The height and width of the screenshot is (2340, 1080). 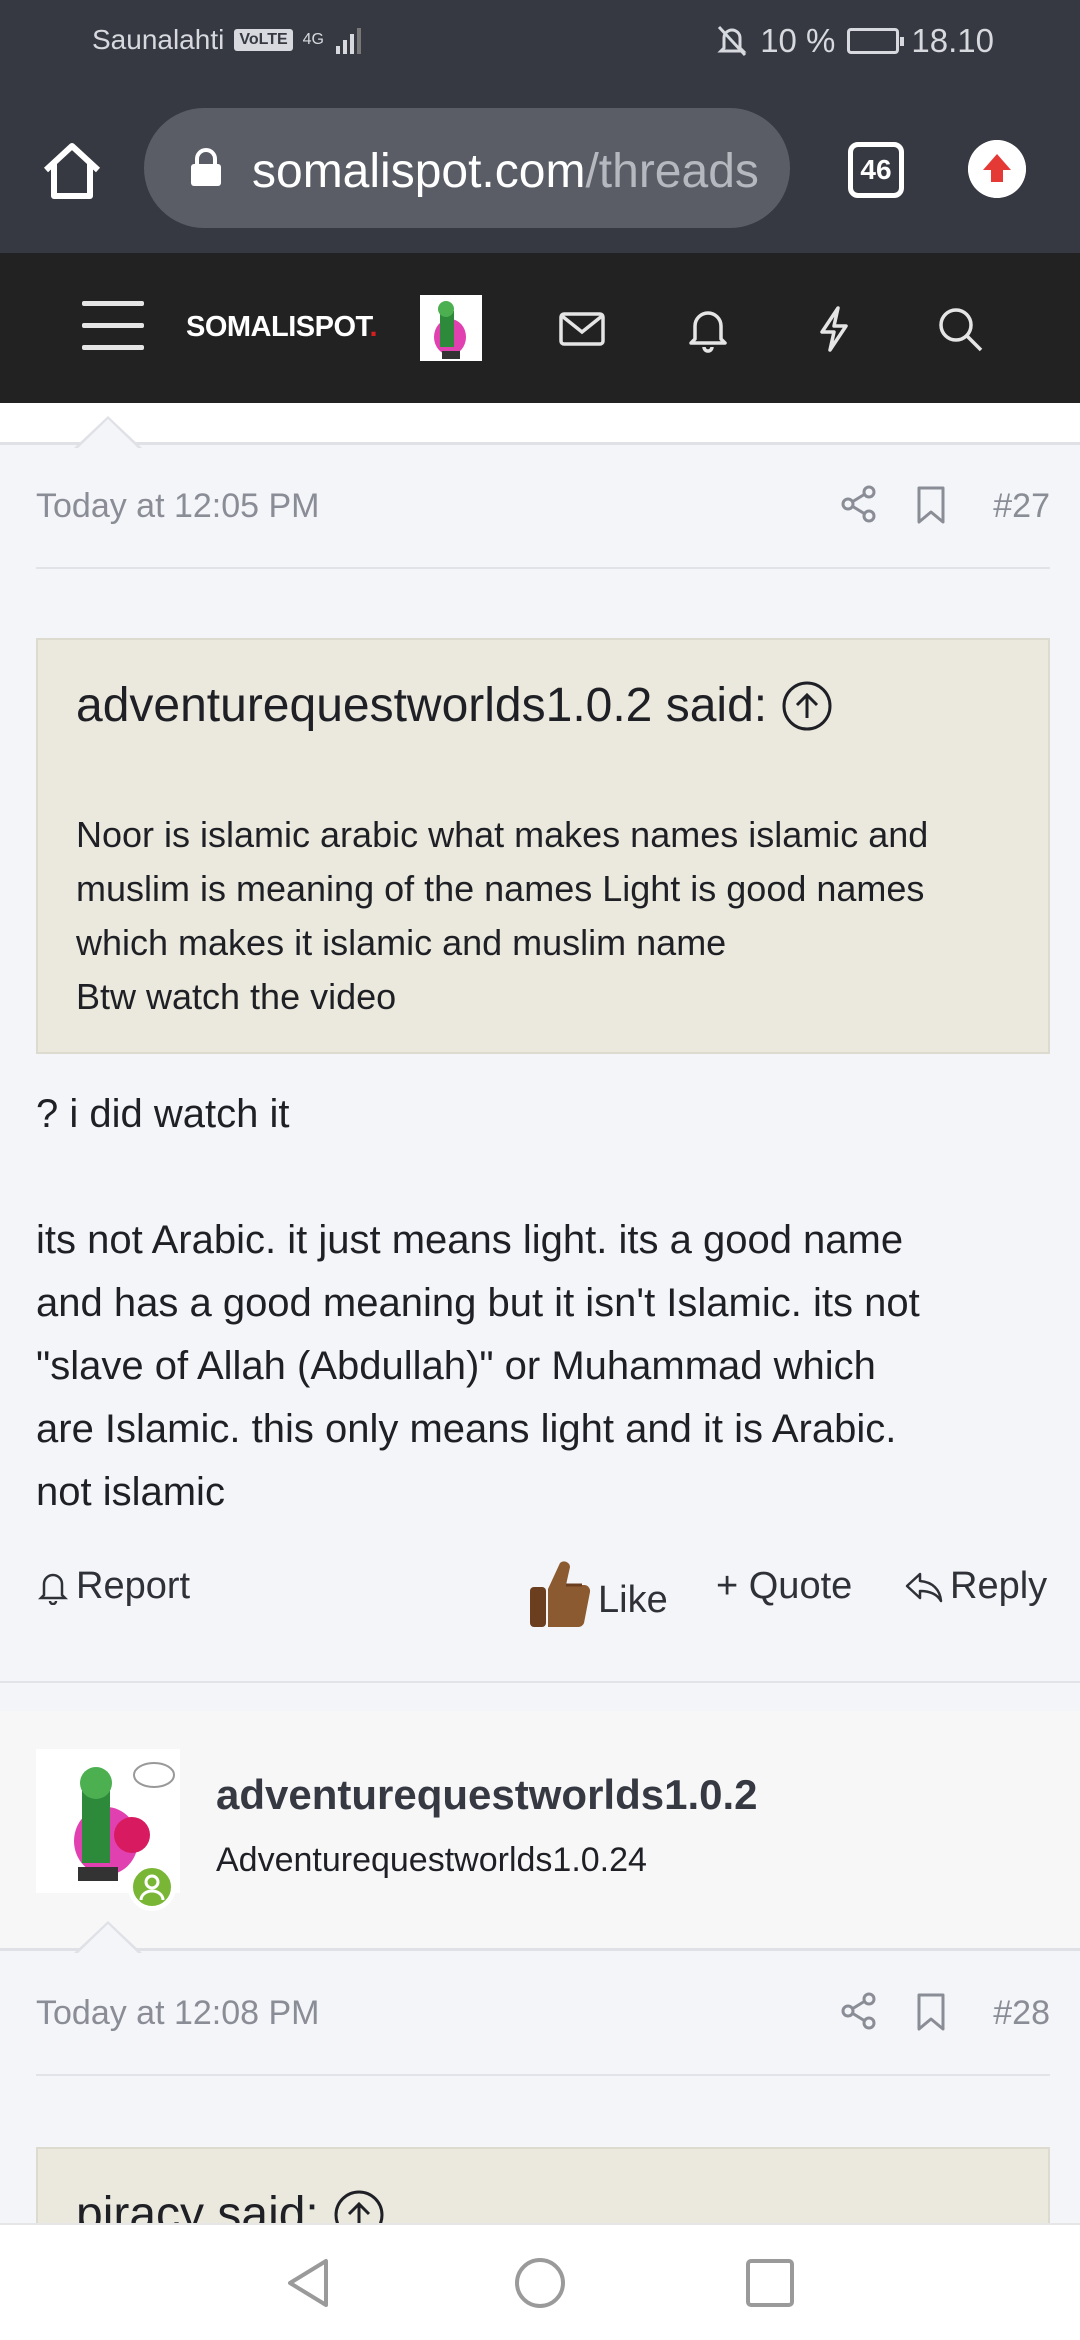 What do you see at coordinates (582, 329) in the screenshot?
I see `inbox-icon` at bounding box center [582, 329].